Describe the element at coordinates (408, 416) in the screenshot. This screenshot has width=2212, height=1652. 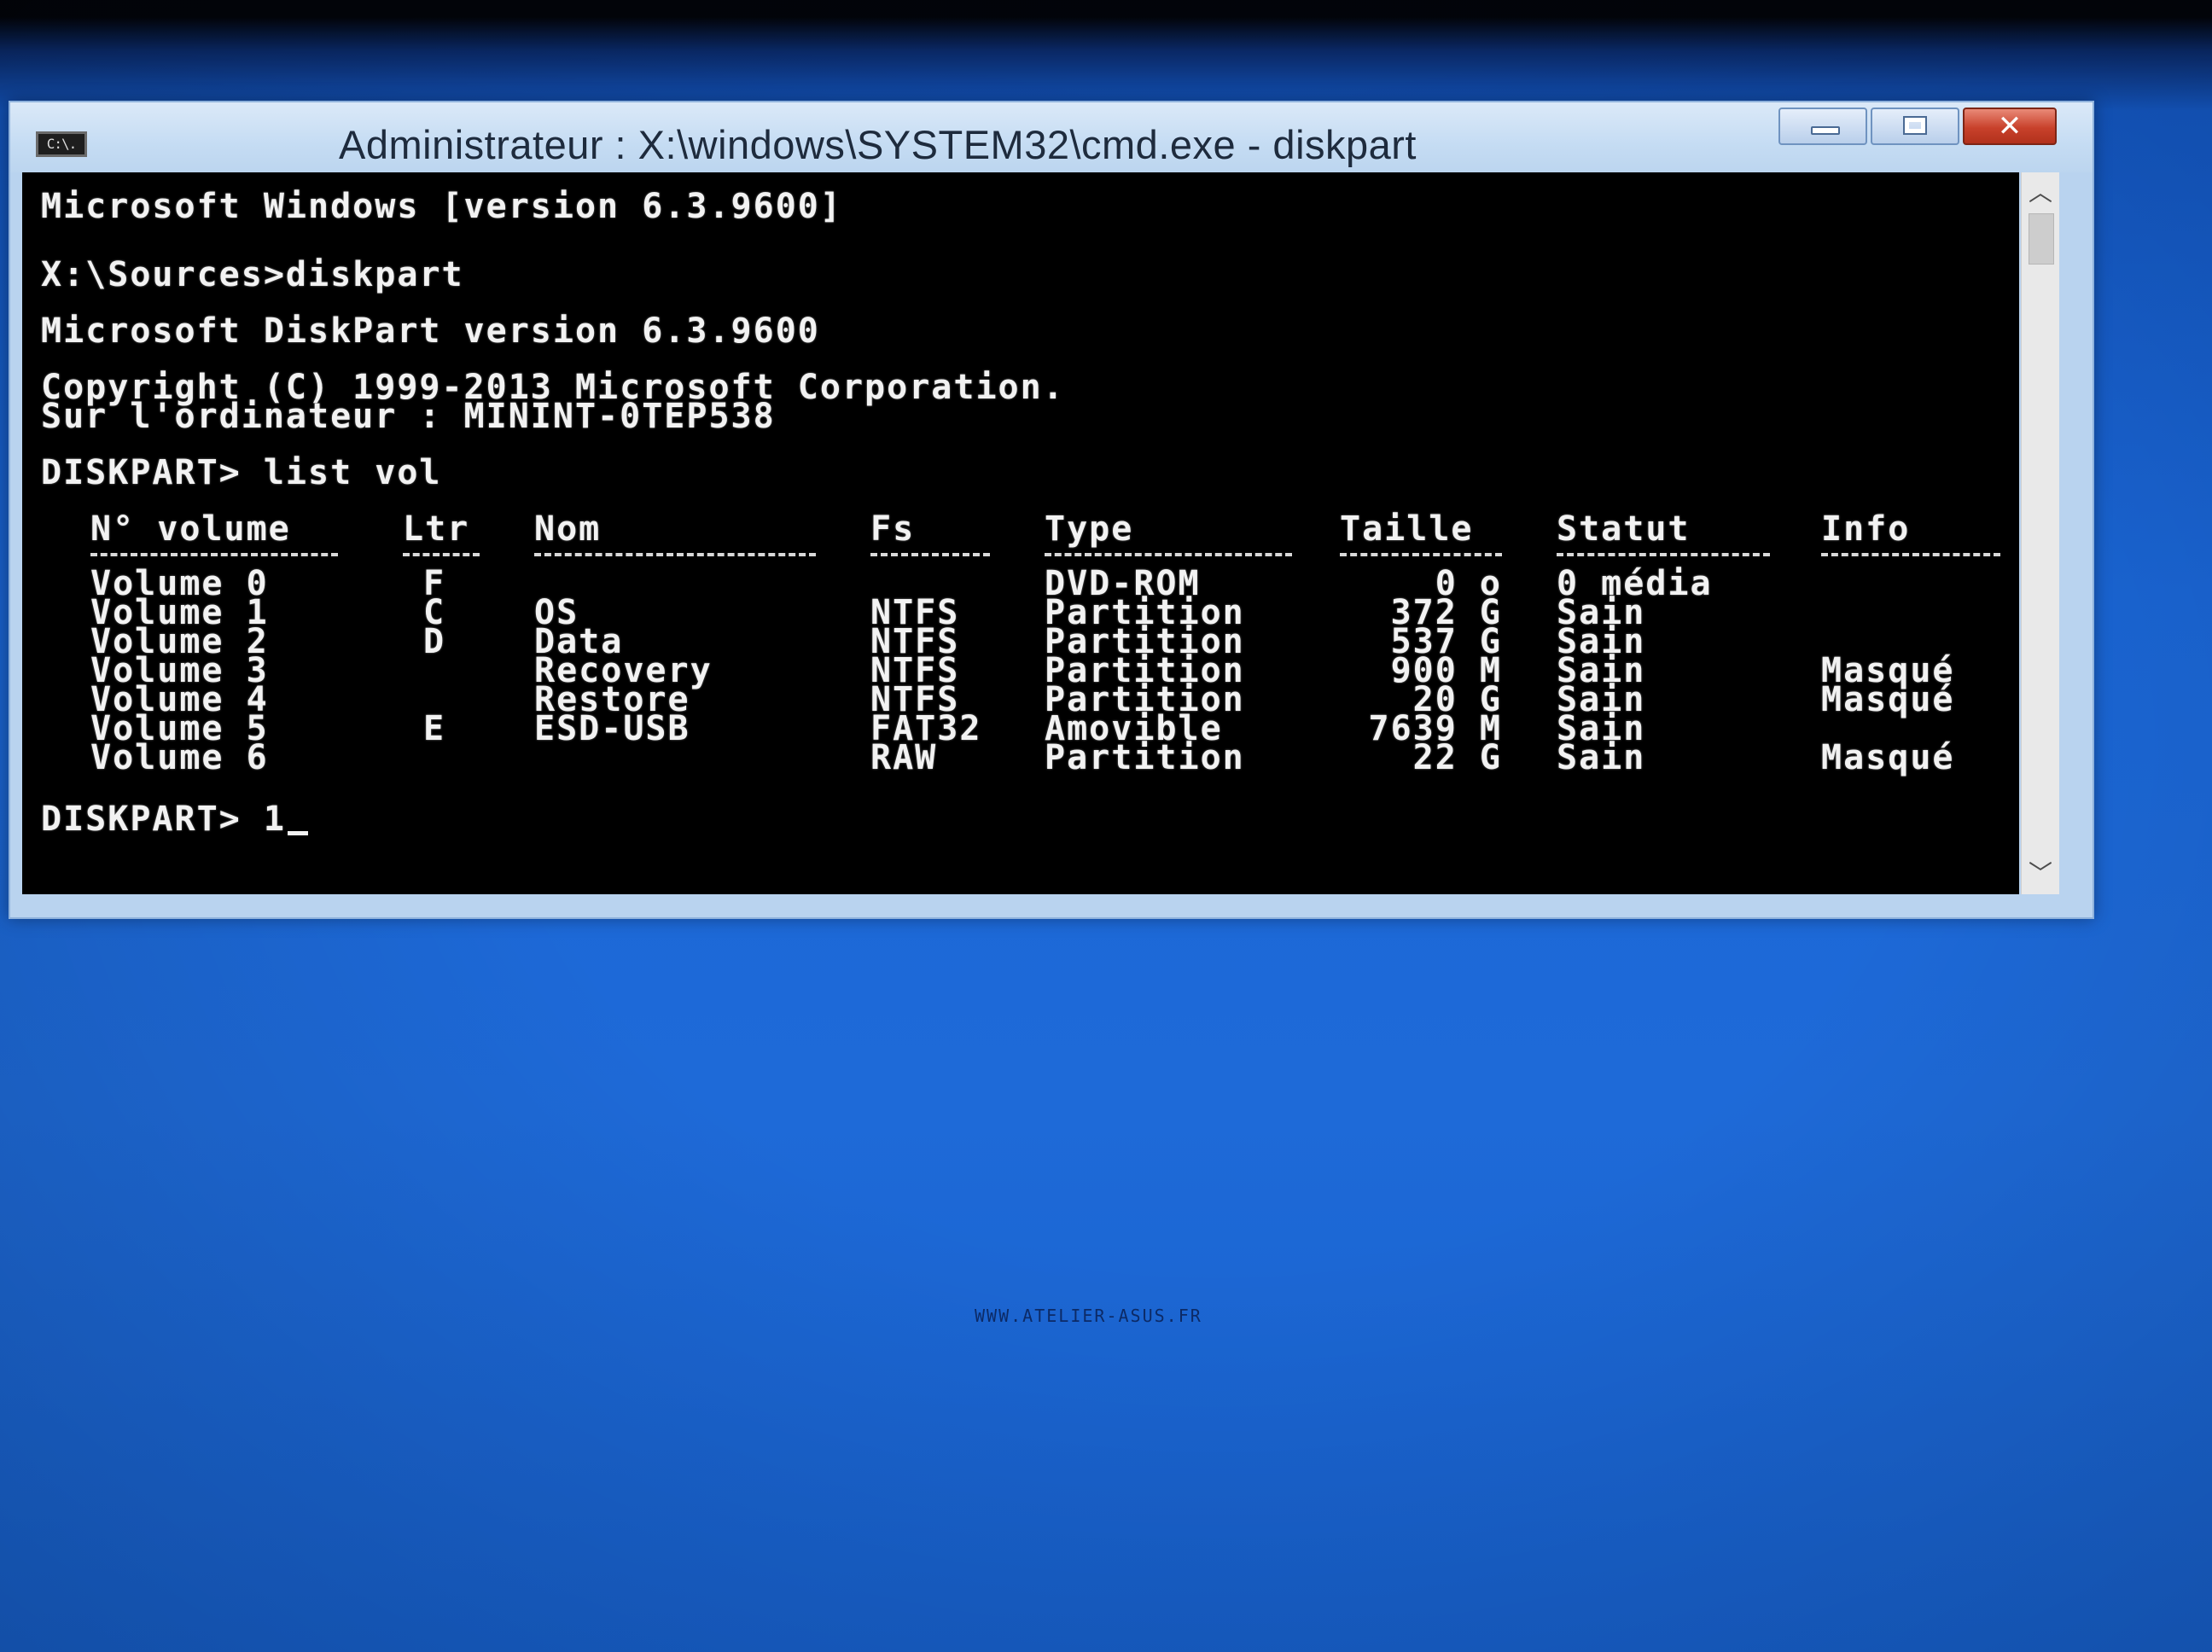
I see `console-line: Sur l'ordinateur : MININT-0TEP538` at that location.